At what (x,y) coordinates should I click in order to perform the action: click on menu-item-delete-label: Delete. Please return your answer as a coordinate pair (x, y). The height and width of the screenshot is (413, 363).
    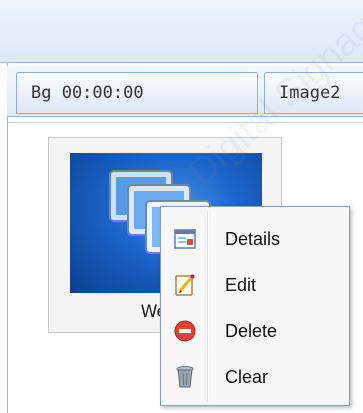
    Looking at the image, I should click on (251, 330).